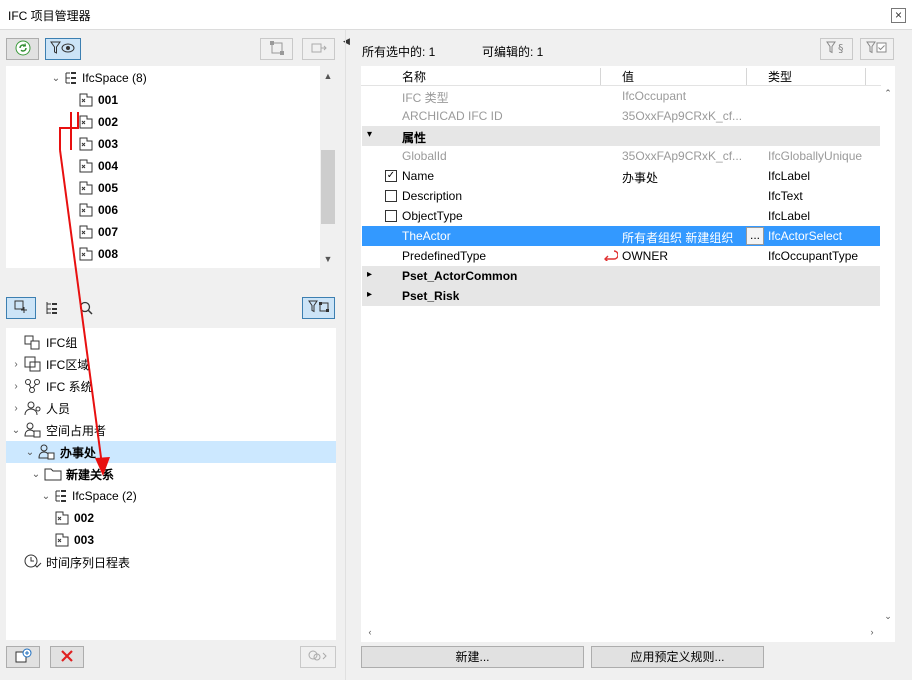  I want to click on scroll-down-icon: ⌄, so click(888, 616).